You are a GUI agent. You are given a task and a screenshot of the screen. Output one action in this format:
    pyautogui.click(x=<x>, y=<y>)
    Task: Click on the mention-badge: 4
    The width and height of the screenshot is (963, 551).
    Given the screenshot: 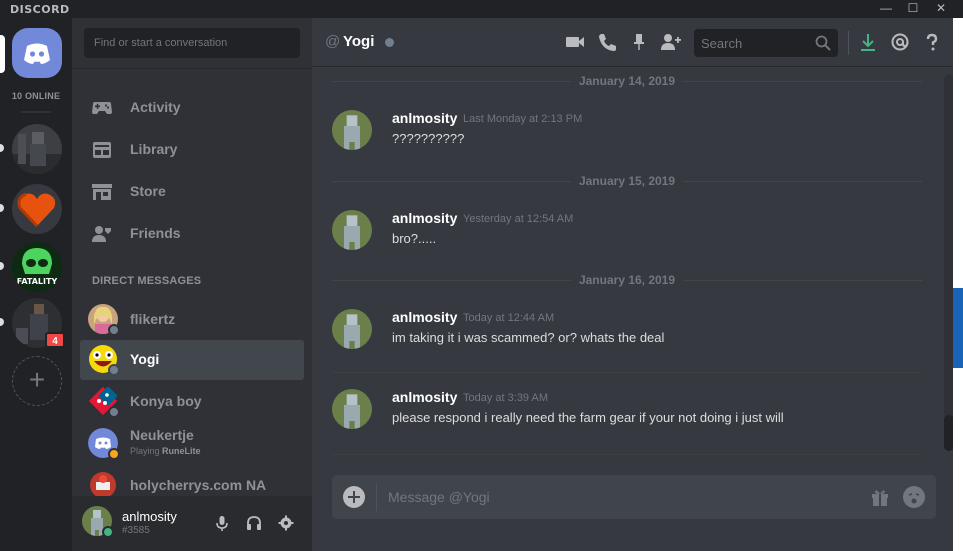 What is the action you would take?
    pyautogui.click(x=55, y=340)
    